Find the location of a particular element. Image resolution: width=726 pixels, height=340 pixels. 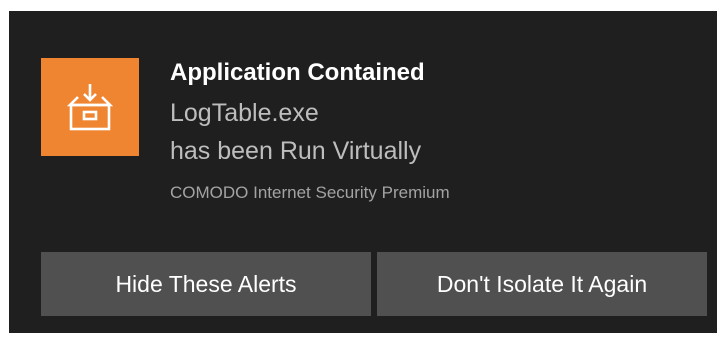

dont-isolate-button: Don't Isolate It Again is located at coordinates (542, 284).